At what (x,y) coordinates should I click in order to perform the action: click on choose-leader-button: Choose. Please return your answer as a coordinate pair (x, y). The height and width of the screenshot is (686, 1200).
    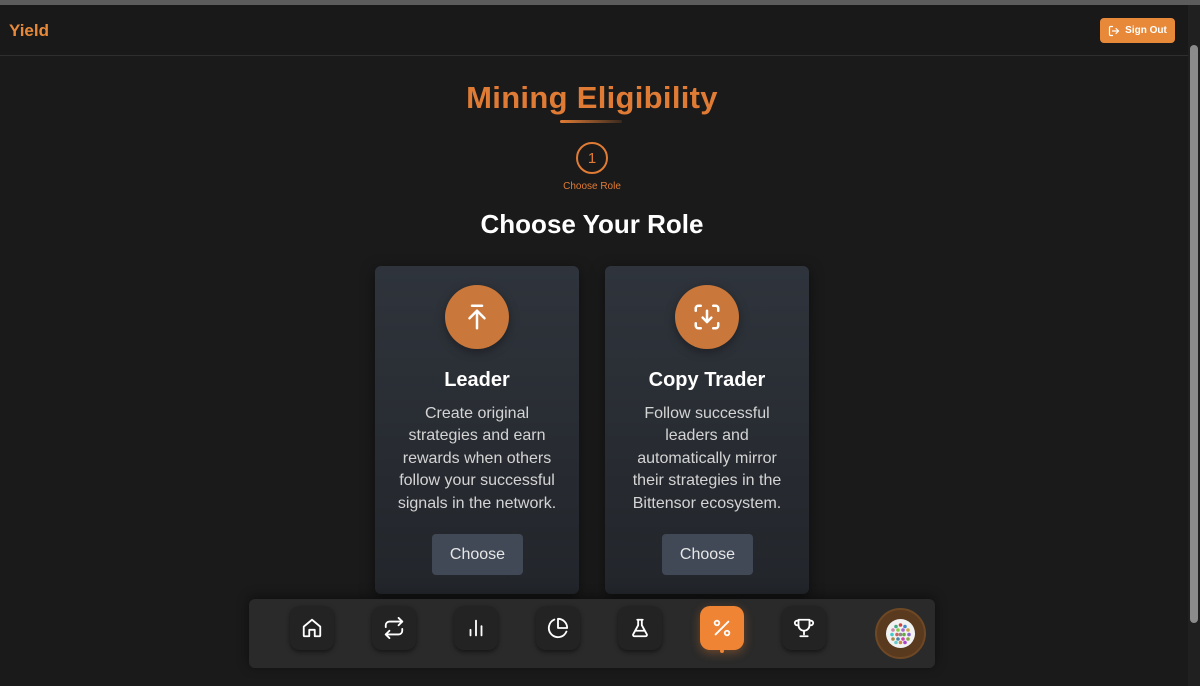
    Looking at the image, I should click on (477, 554).